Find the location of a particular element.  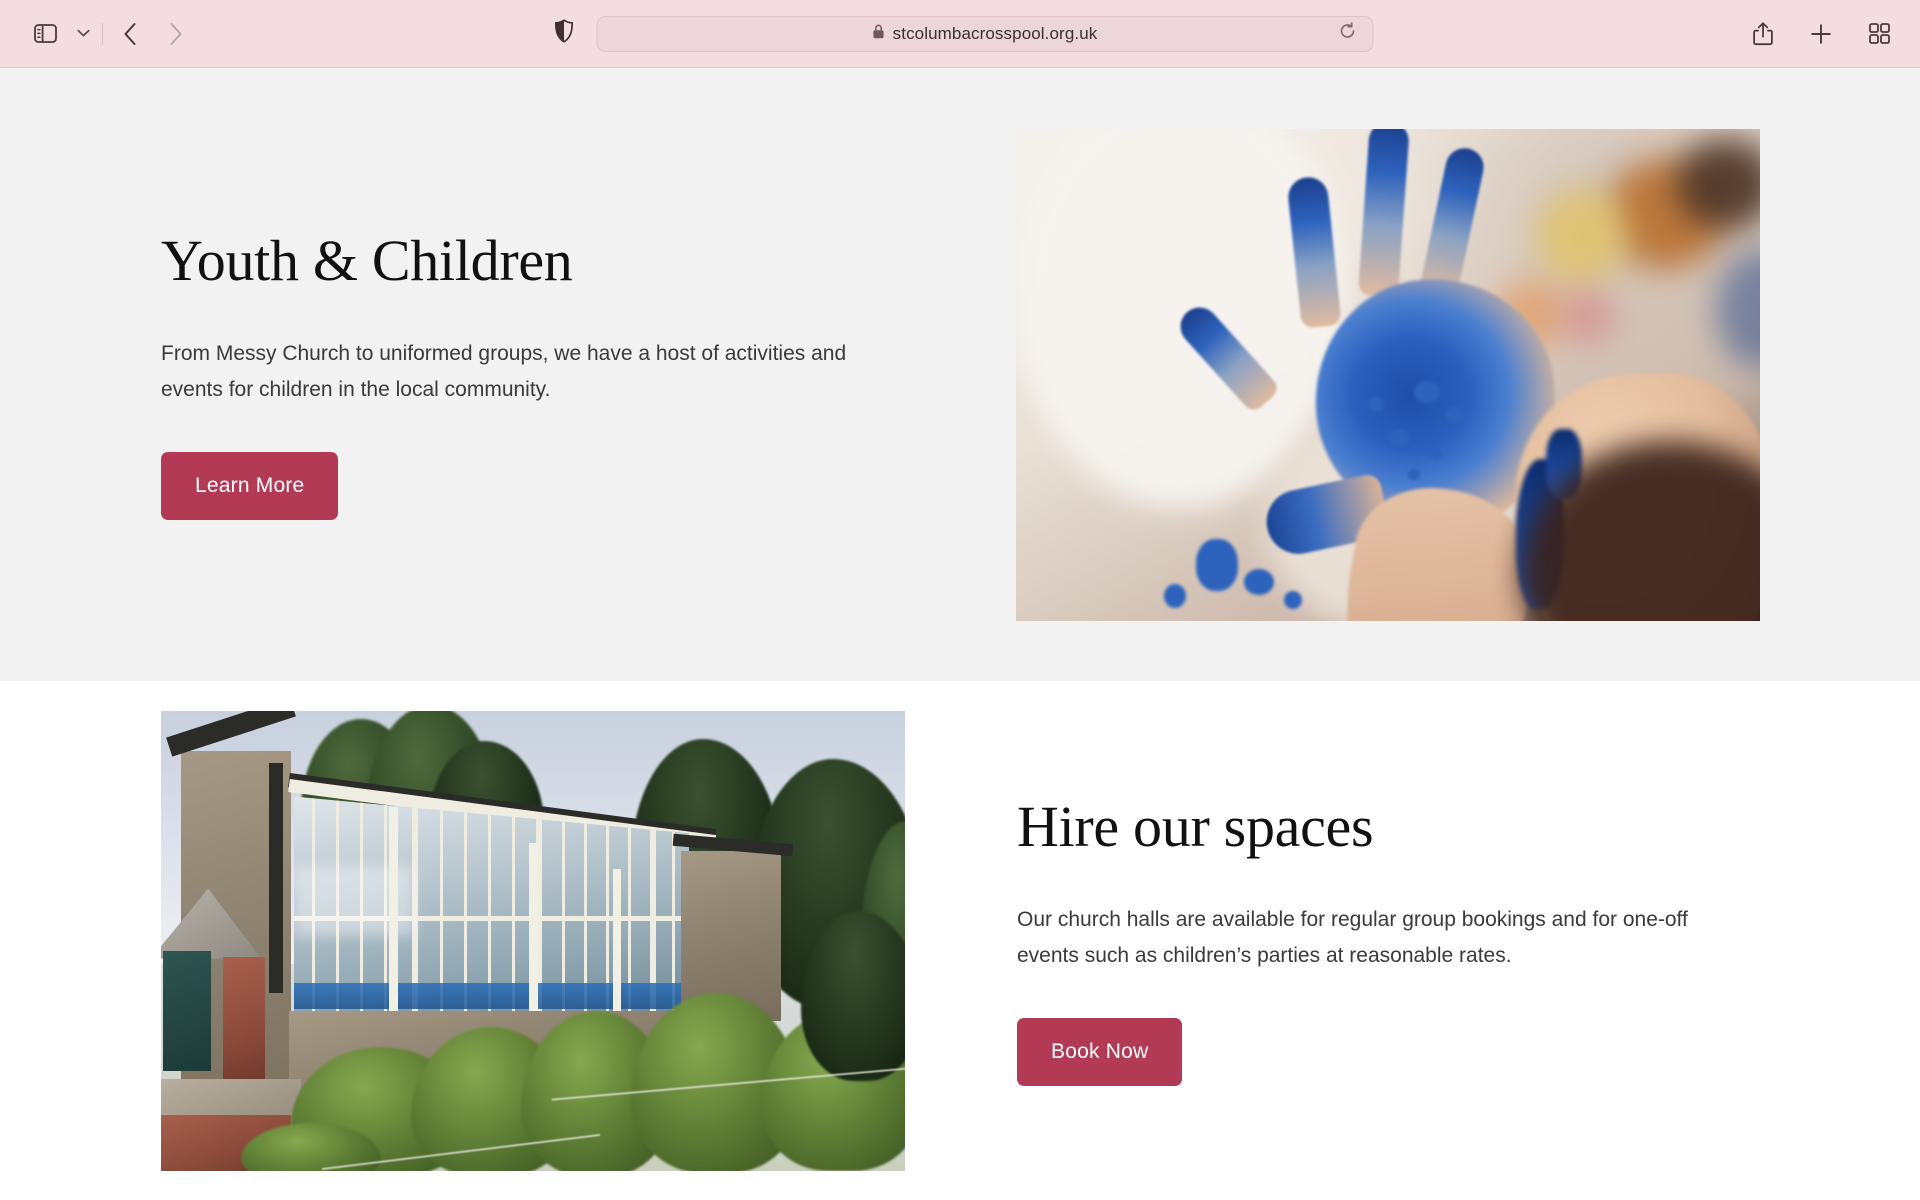

browser-toolbar: stcolumbacrosspool.org.uk is located at coordinates (960, 34).